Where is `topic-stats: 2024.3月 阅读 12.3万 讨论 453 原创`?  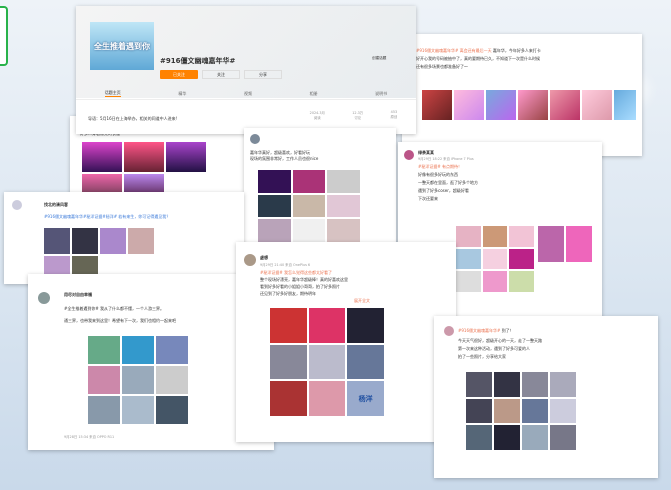 topic-stats: 2024.3月 阅读 12.3万 讨论 453 原创 is located at coordinates (353, 115).